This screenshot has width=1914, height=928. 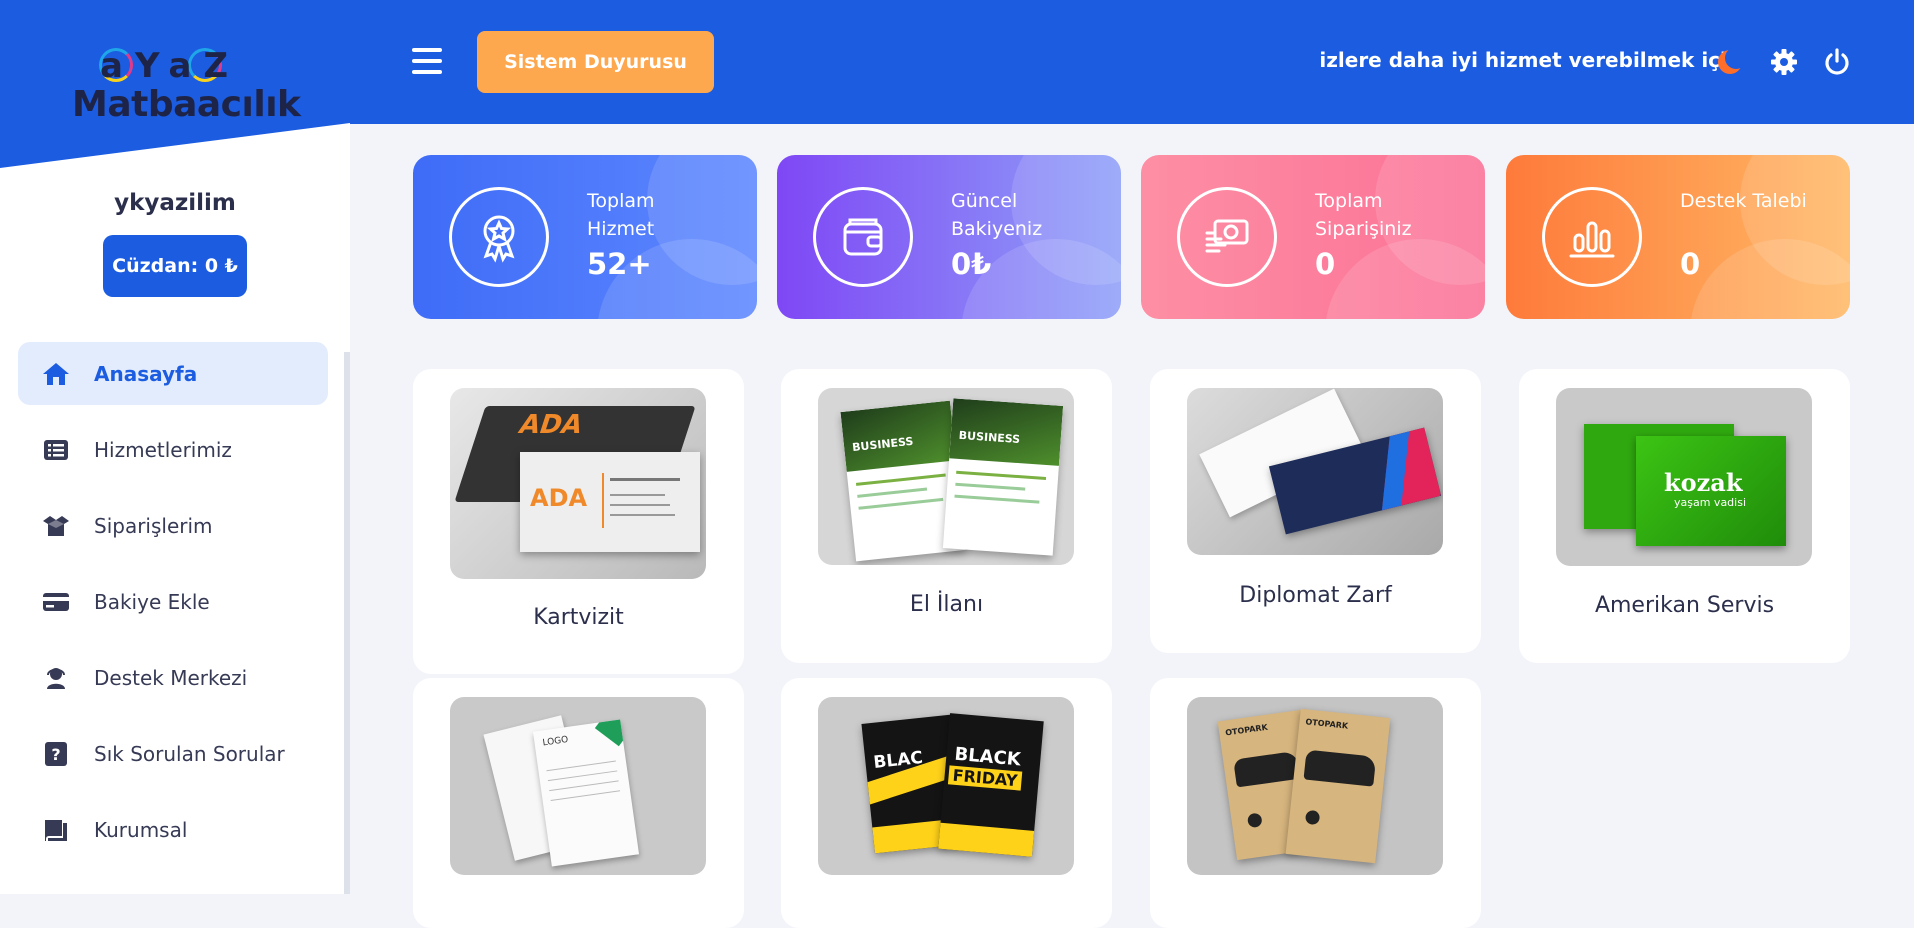 I want to click on stat-label: Toplam Hizmet, so click(x=621, y=215).